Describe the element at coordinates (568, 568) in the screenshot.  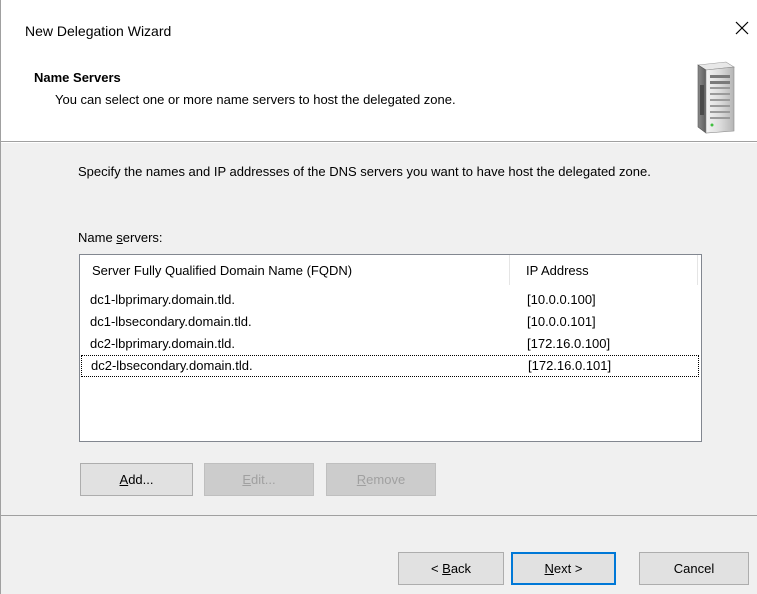
I see `next-label: ext >` at that location.